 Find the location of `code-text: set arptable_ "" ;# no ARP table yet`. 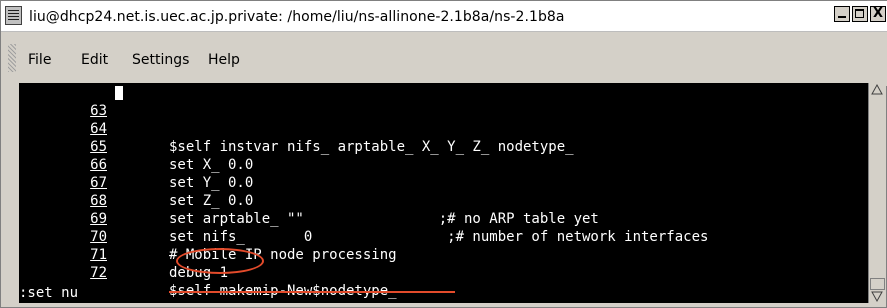

code-text: set arptable_ "" ;# no ARP table yet is located at coordinates (384, 219).